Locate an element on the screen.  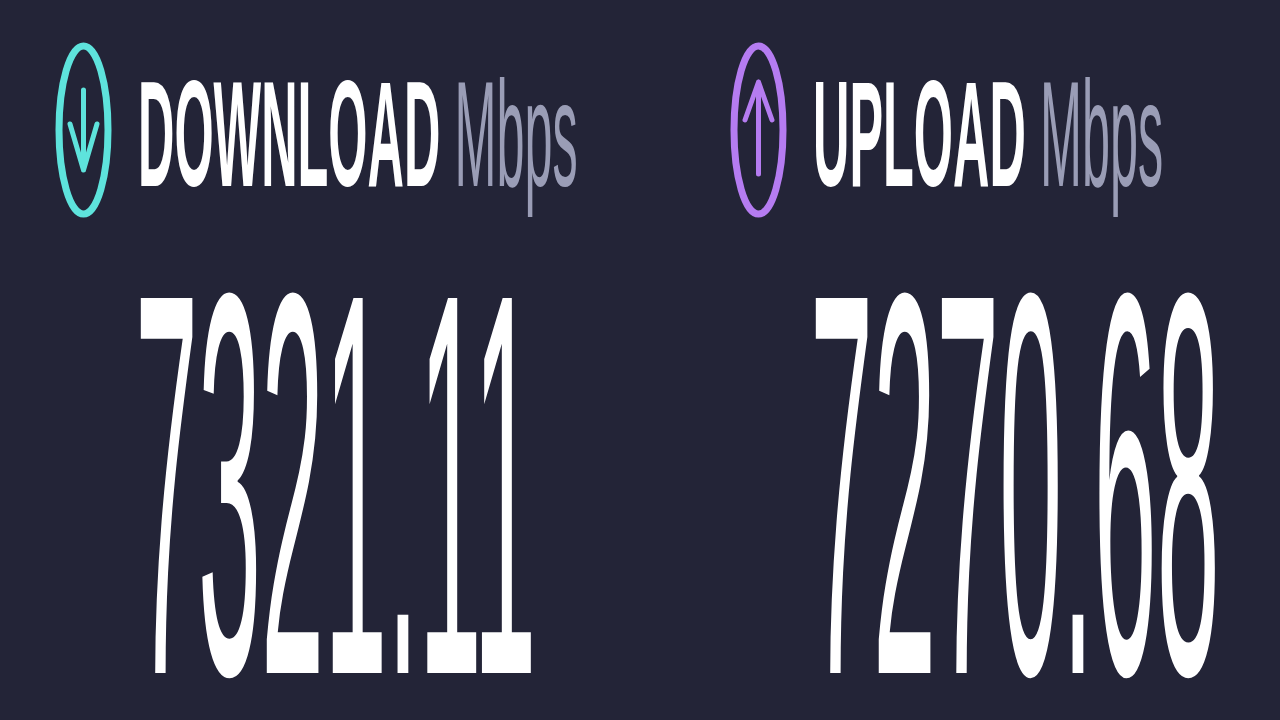
speed-label: UPLOAD is located at coordinates (919, 134).